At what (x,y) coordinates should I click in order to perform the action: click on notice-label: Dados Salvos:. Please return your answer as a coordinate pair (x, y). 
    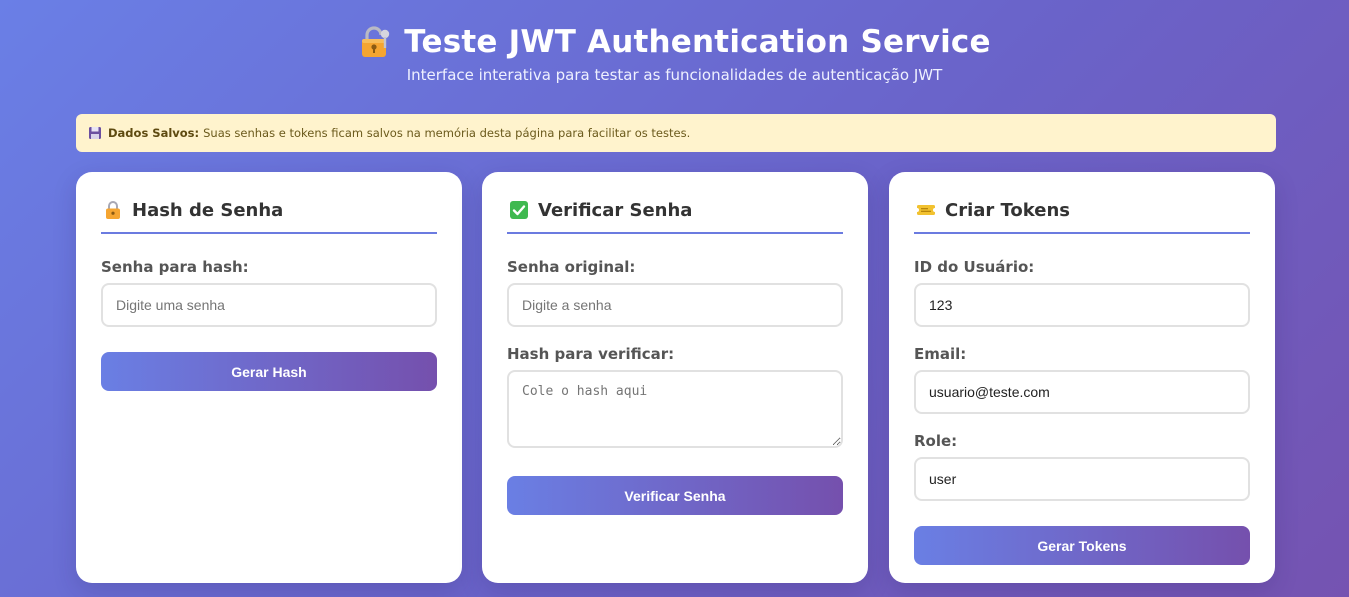
    Looking at the image, I should click on (154, 133).